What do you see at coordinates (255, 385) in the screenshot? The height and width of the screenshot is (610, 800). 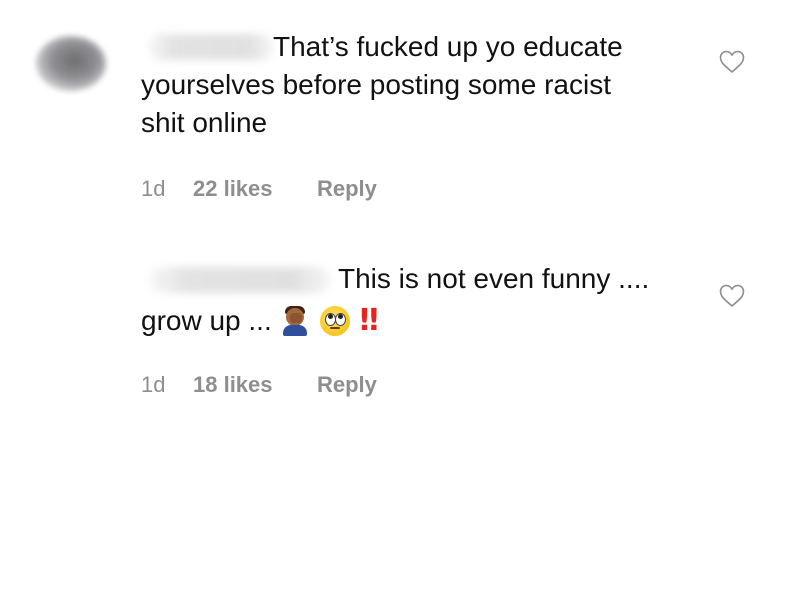 I see `likes-count: 18 likes` at bounding box center [255, 385].